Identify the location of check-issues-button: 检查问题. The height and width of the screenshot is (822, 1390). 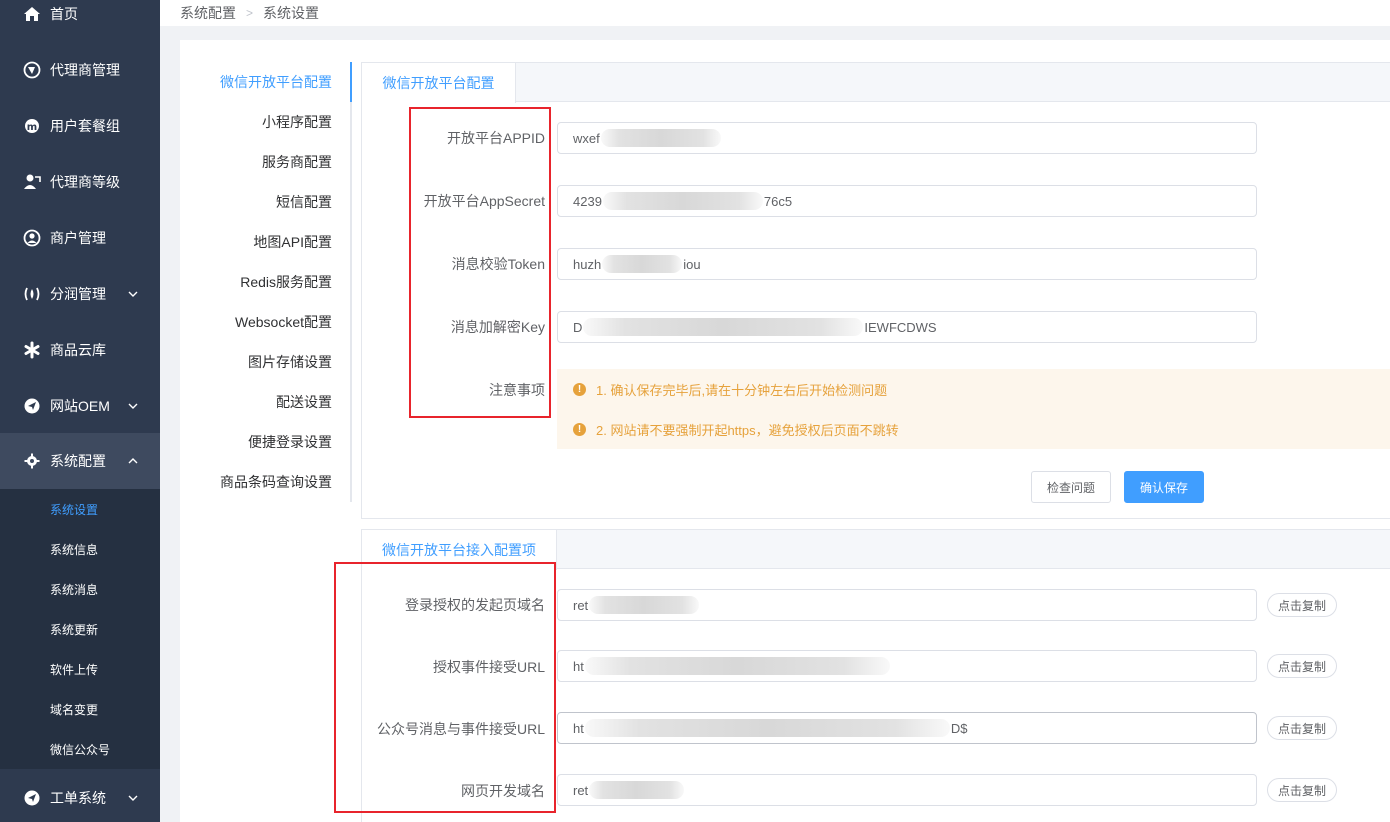
(1071, 487).